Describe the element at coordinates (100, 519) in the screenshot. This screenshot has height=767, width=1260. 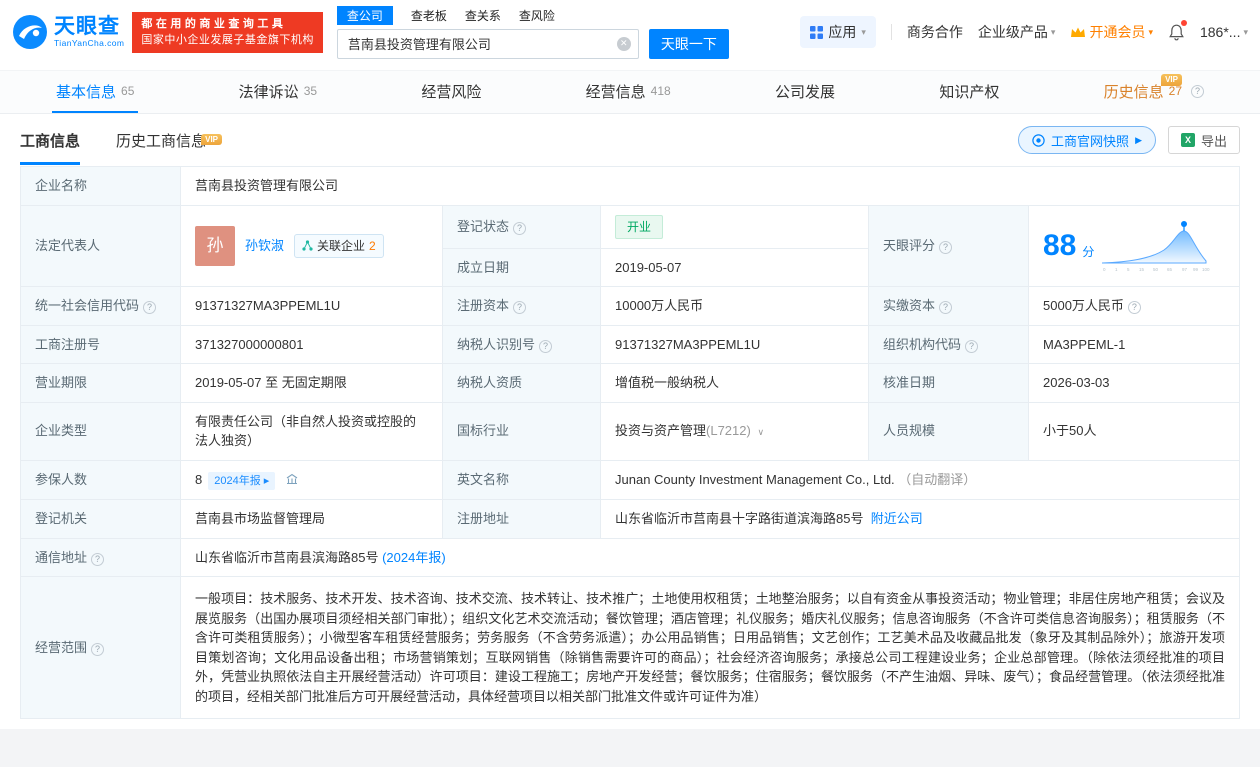
I see `authority-label: 登记机关` at that location.